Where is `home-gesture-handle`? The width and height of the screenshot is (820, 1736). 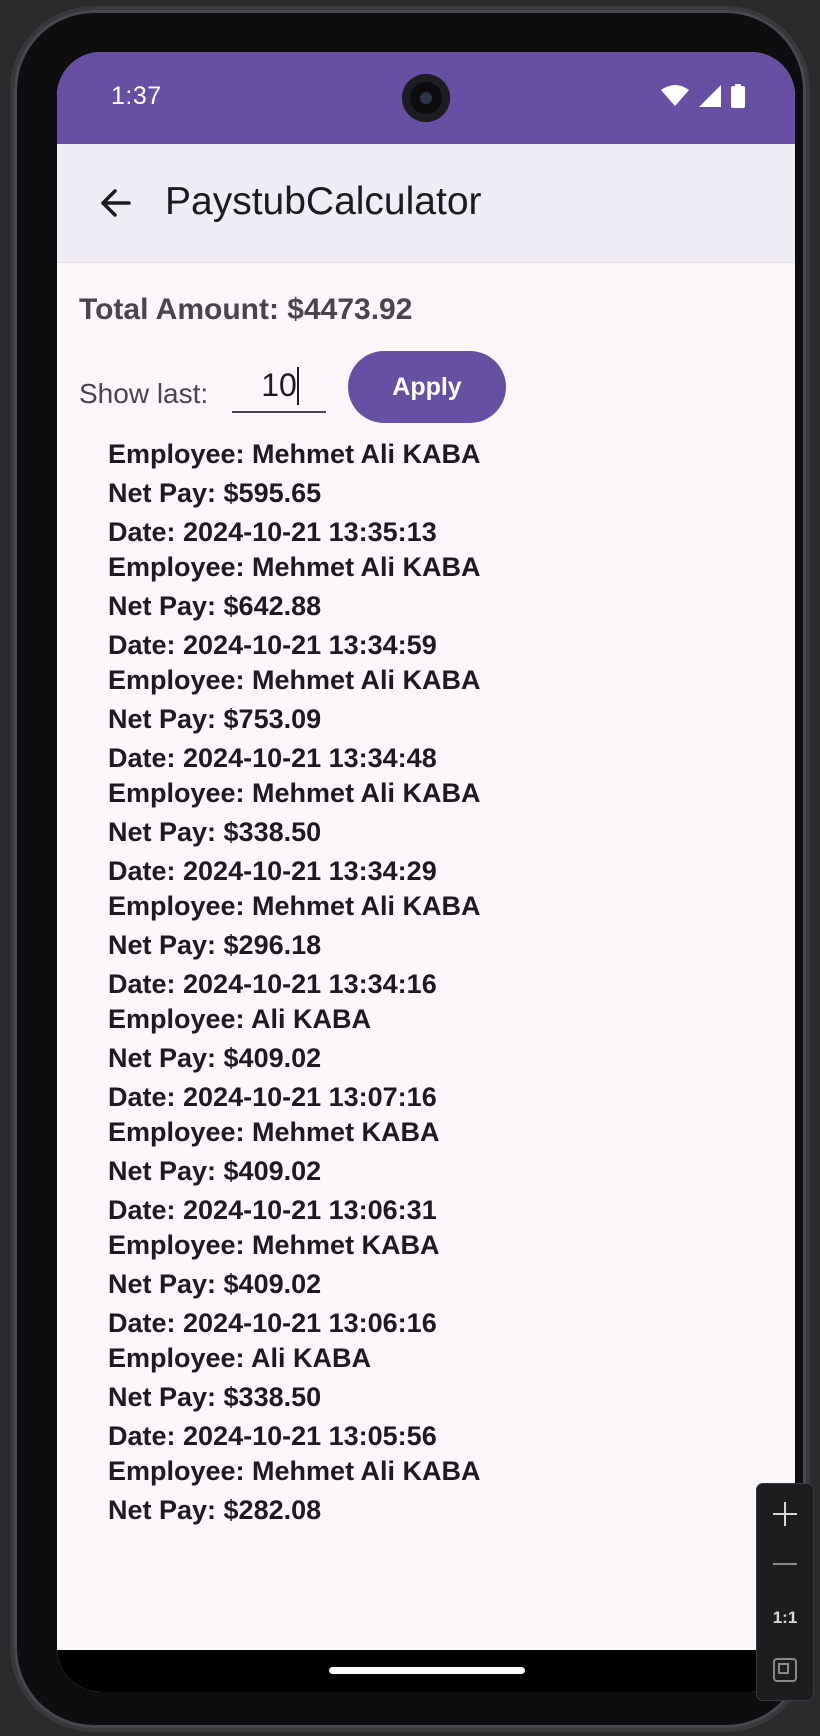 home-gesture-handle is located at coordinates (427, 1670).